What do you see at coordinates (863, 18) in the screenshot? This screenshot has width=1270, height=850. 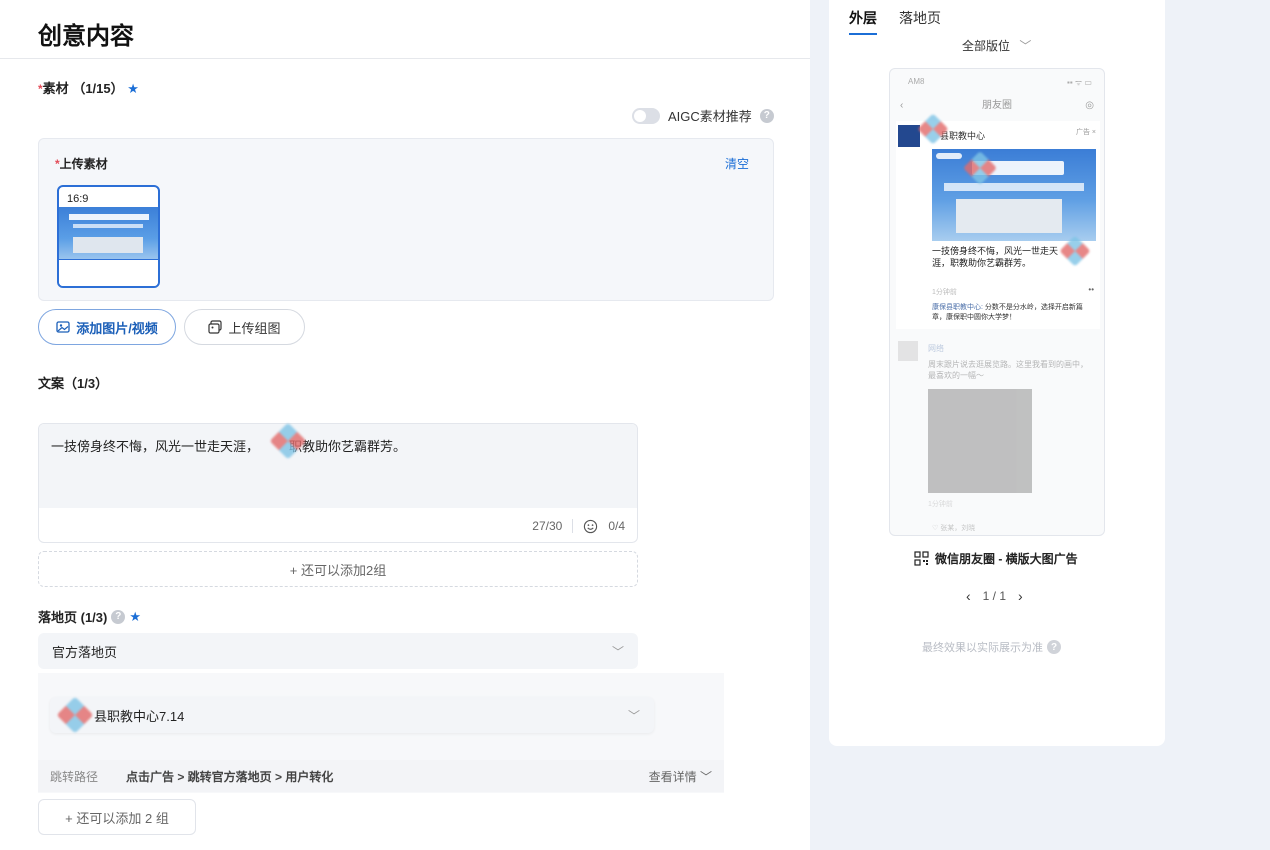 I see `tab-outer: 外层` at bounding box center [863, 18].